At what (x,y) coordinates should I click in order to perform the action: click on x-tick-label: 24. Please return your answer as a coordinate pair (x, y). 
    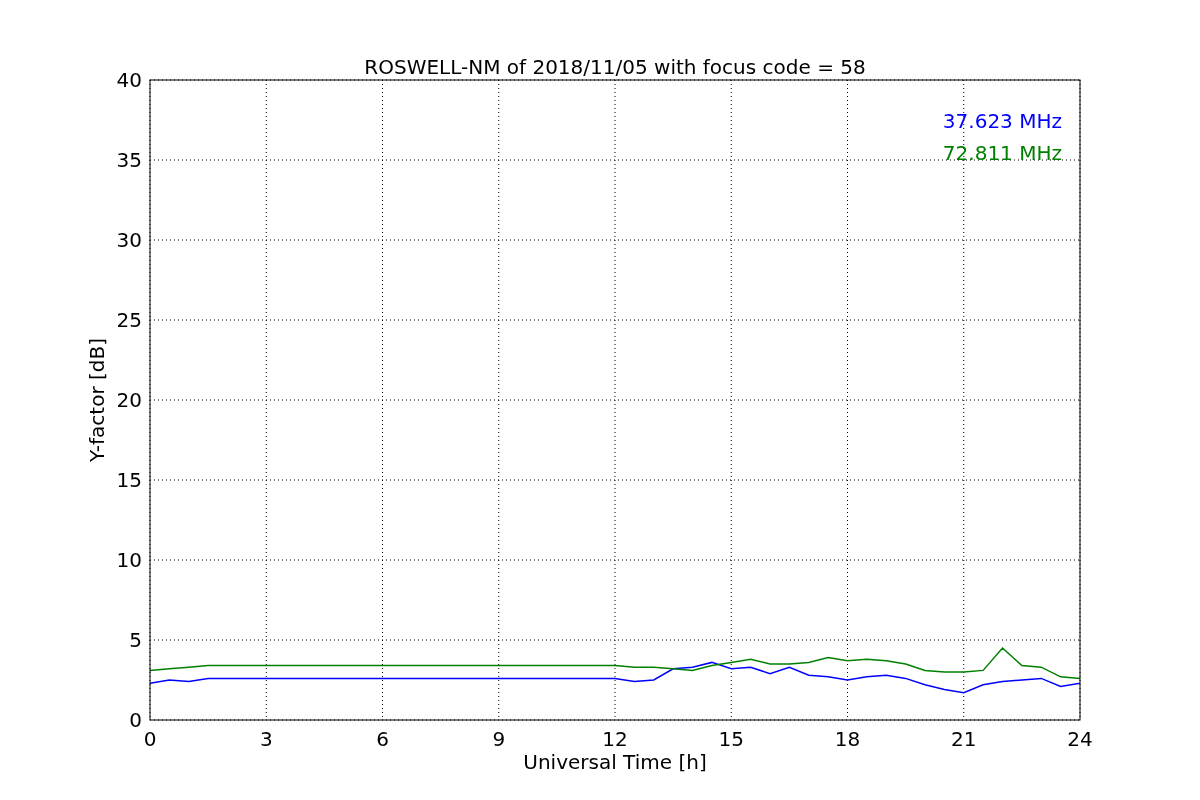
    Looking at the image, I should click on (1080, 739).